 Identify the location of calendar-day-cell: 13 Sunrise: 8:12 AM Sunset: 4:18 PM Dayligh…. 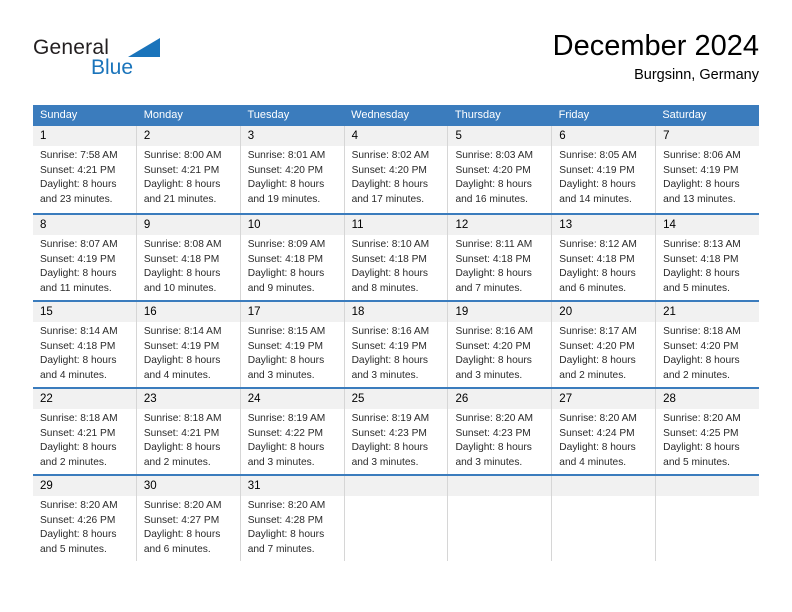
(604, 257).